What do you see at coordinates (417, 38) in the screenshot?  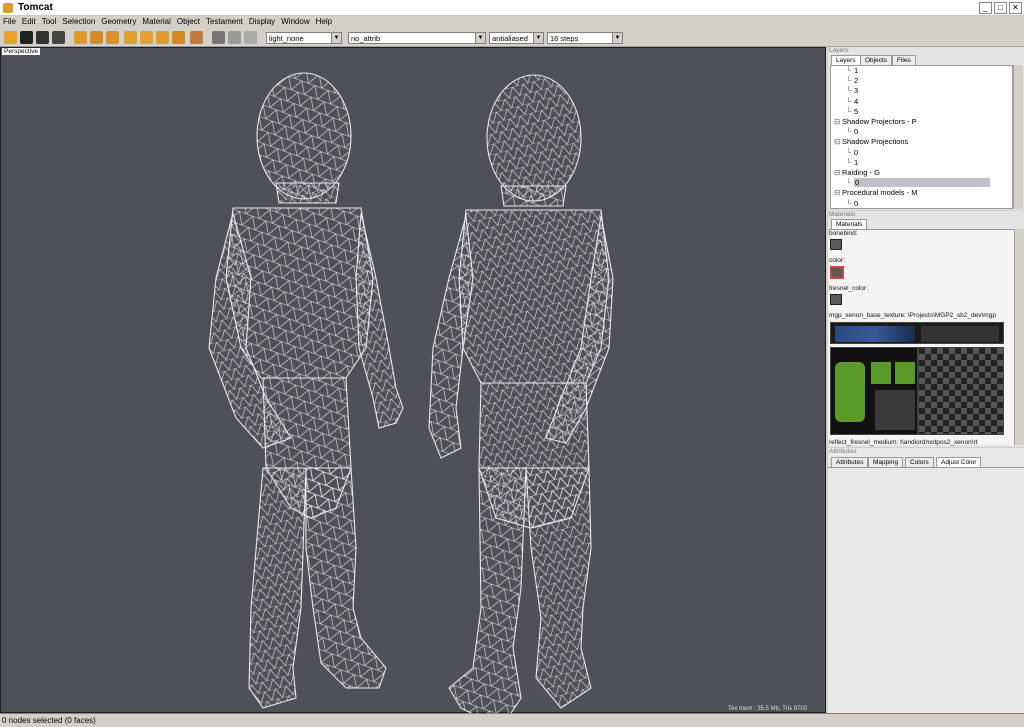 I see `attrib-select: no_attrib ▼` at bounding box center [417, 38].